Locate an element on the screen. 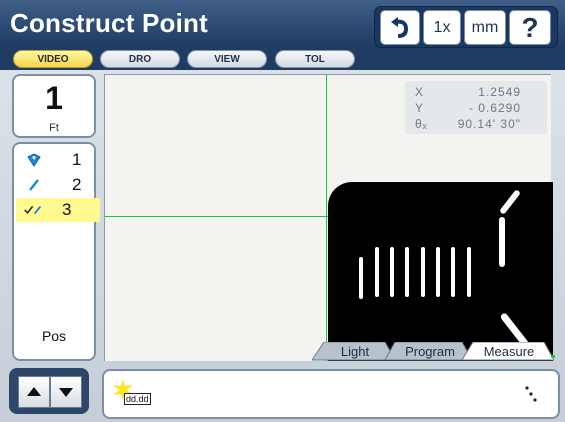 The width and height of the screenshot is (565, 422). tab-program-label: Program is located at coordinates (430, 351).